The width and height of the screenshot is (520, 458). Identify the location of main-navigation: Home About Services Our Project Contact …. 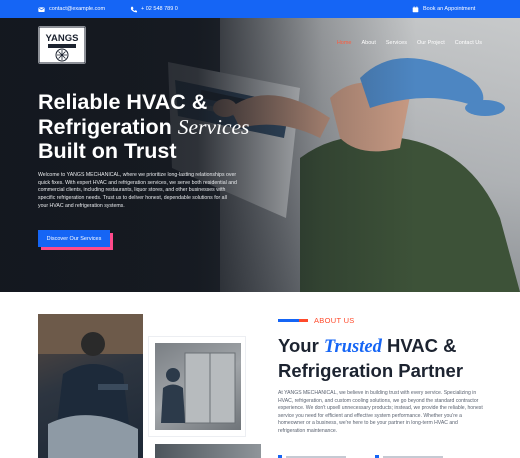
(409, 43).